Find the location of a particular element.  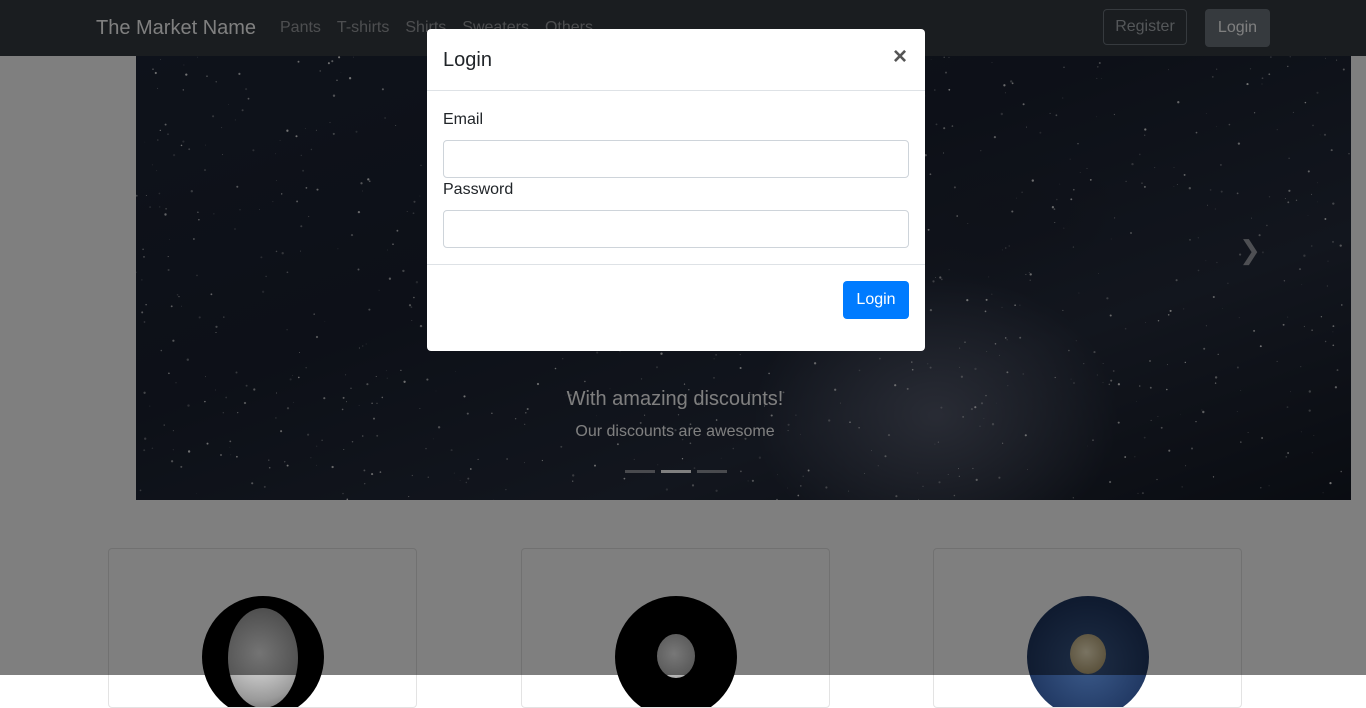

password-label: Password is located at coordinates (478, 189).